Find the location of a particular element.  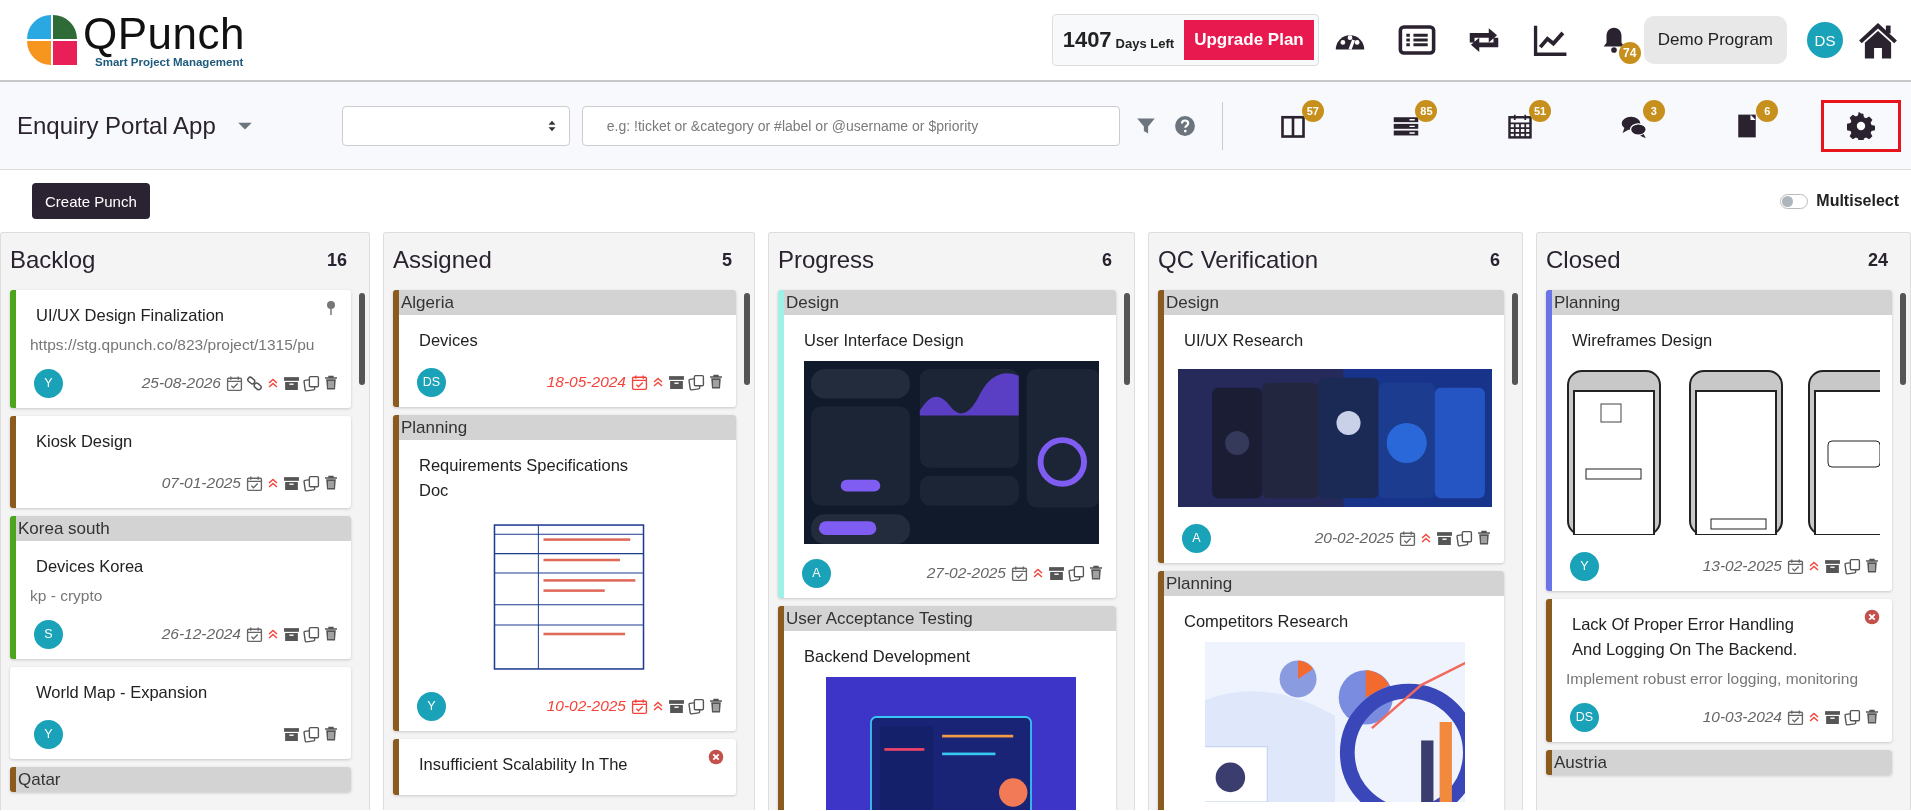

due-date: 18-05-2024 is located at coordinates (586, 382).